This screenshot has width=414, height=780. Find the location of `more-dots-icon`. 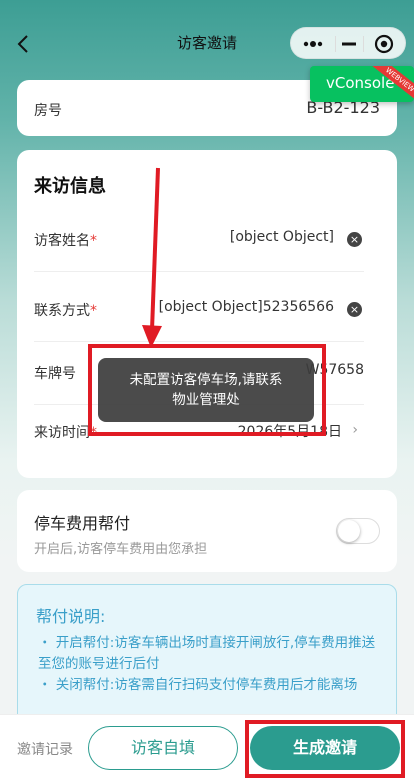

more-dots-icon is located at coordinates (313, 44).